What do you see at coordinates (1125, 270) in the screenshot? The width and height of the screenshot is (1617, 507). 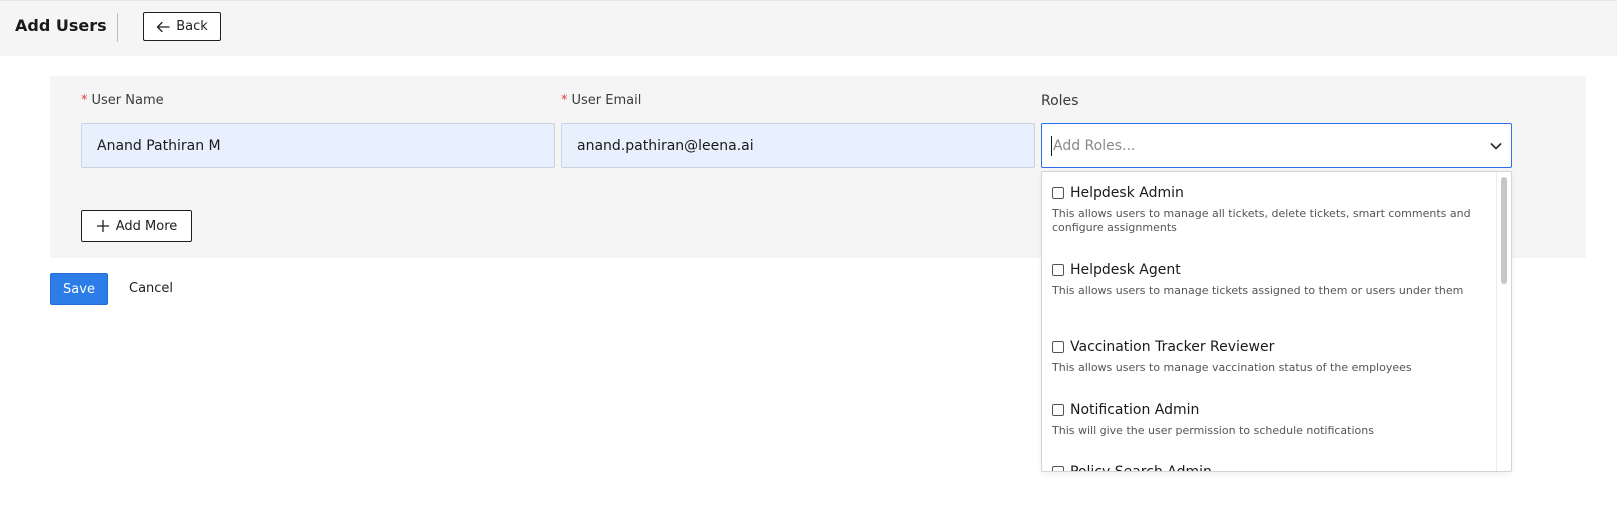 I see `role-option-title: Helpdesk Agent` at bounding box center [1125, 270].